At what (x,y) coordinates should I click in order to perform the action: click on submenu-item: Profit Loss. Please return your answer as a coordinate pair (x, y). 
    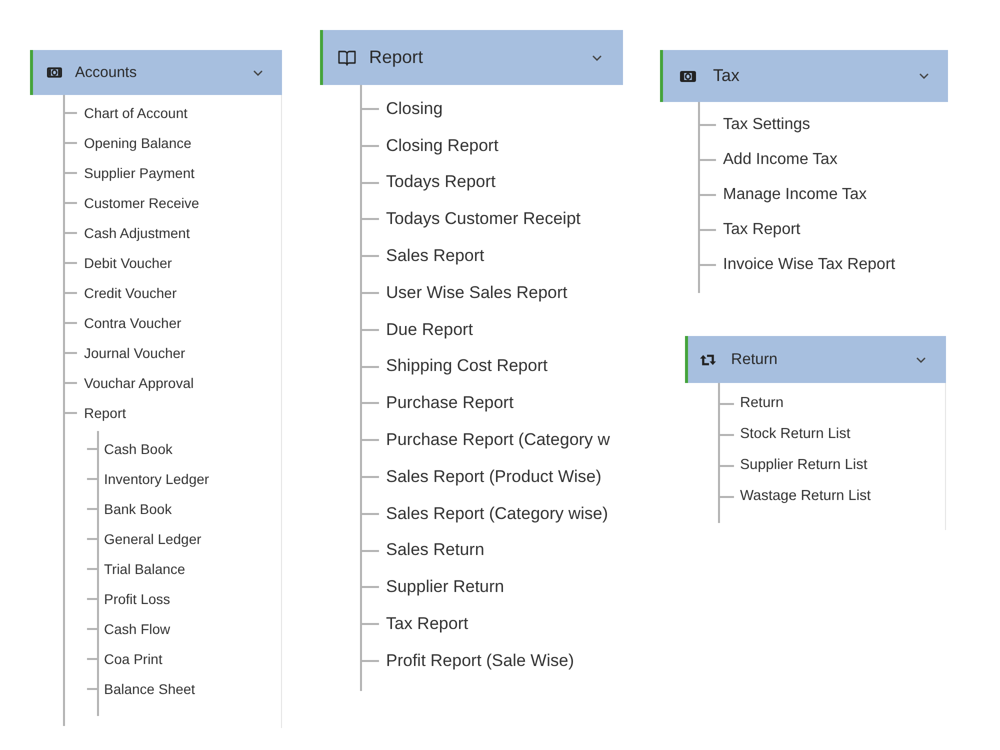
    Looking at the image, I should click on (137, 599).